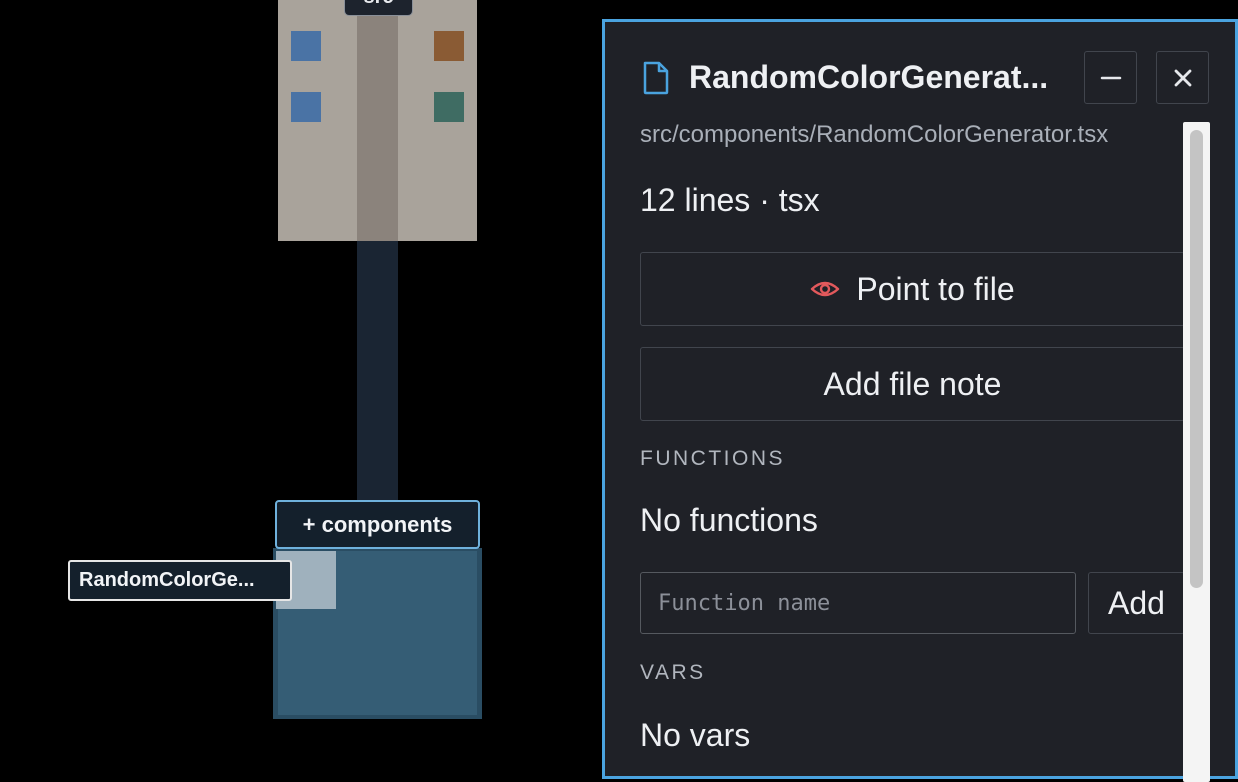  Describe the element at coordinates (730, 200) in the screenshot. I see `file-meta: 12 lines · tsx` at that location.